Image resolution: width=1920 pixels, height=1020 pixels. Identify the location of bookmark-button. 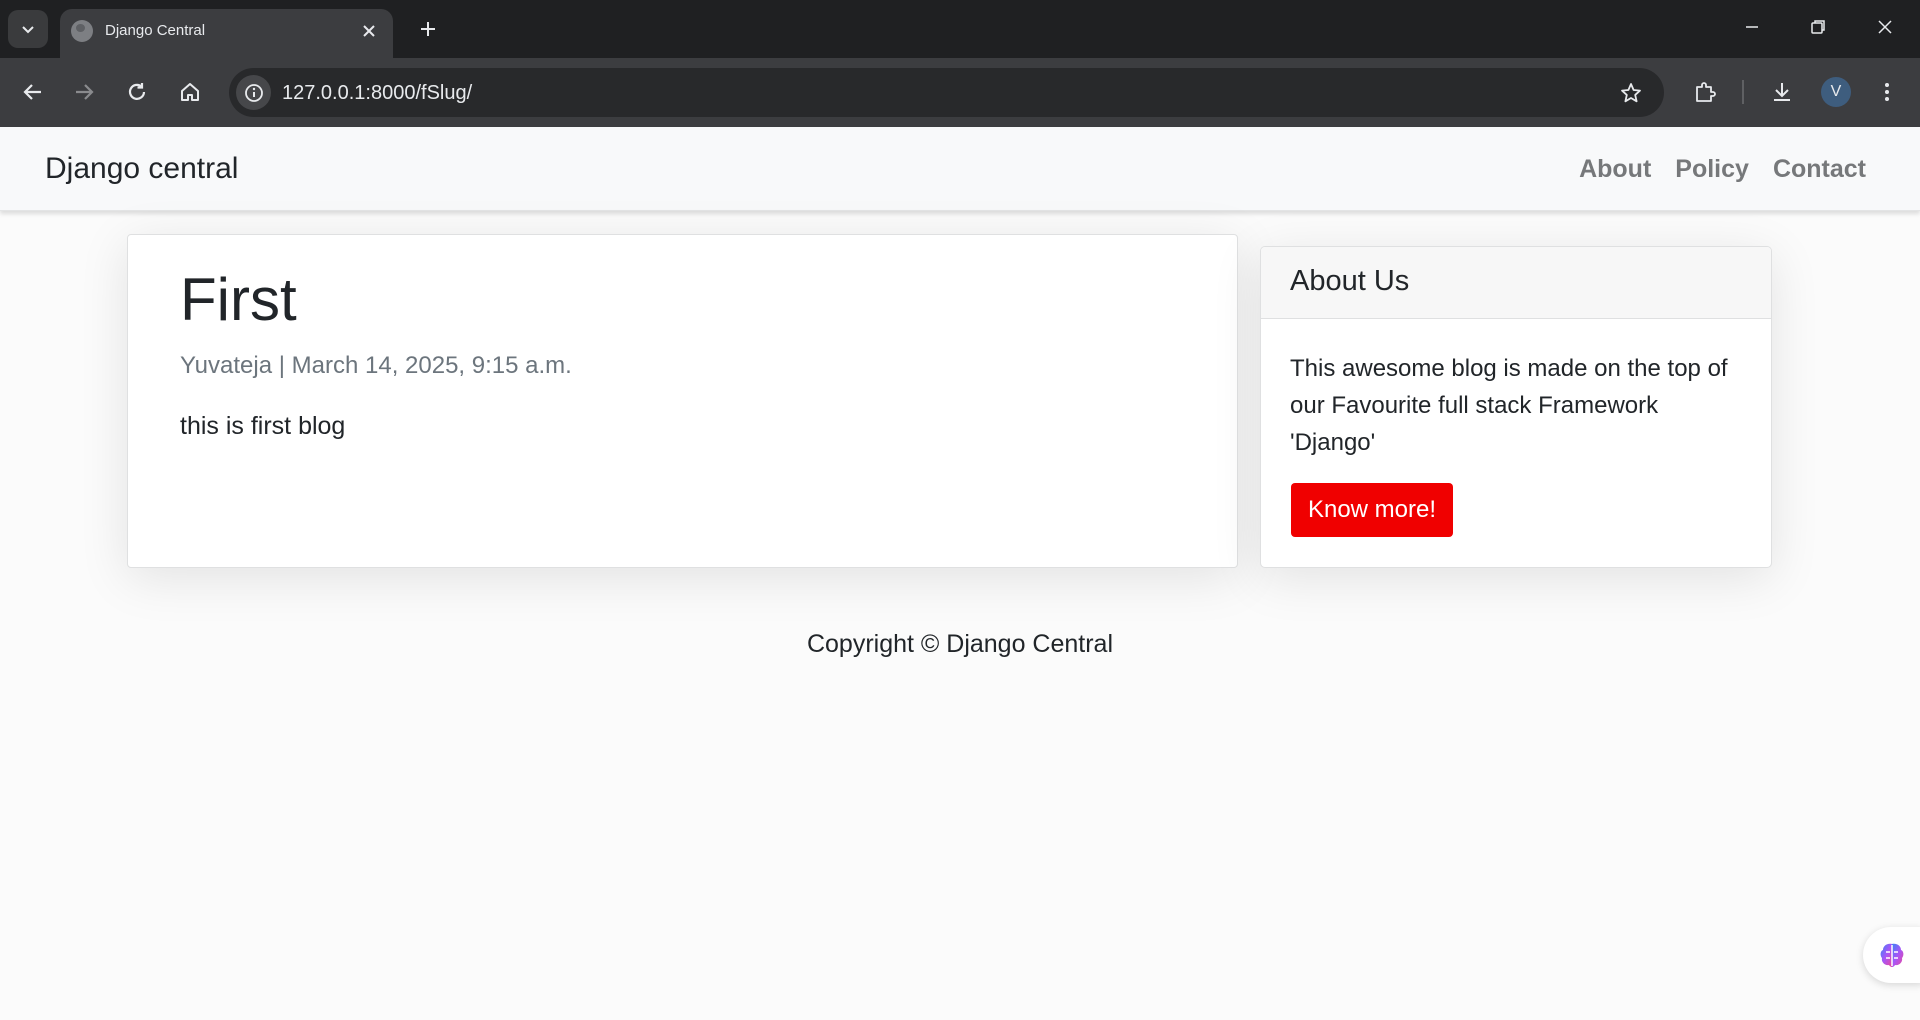
(1631, 93).